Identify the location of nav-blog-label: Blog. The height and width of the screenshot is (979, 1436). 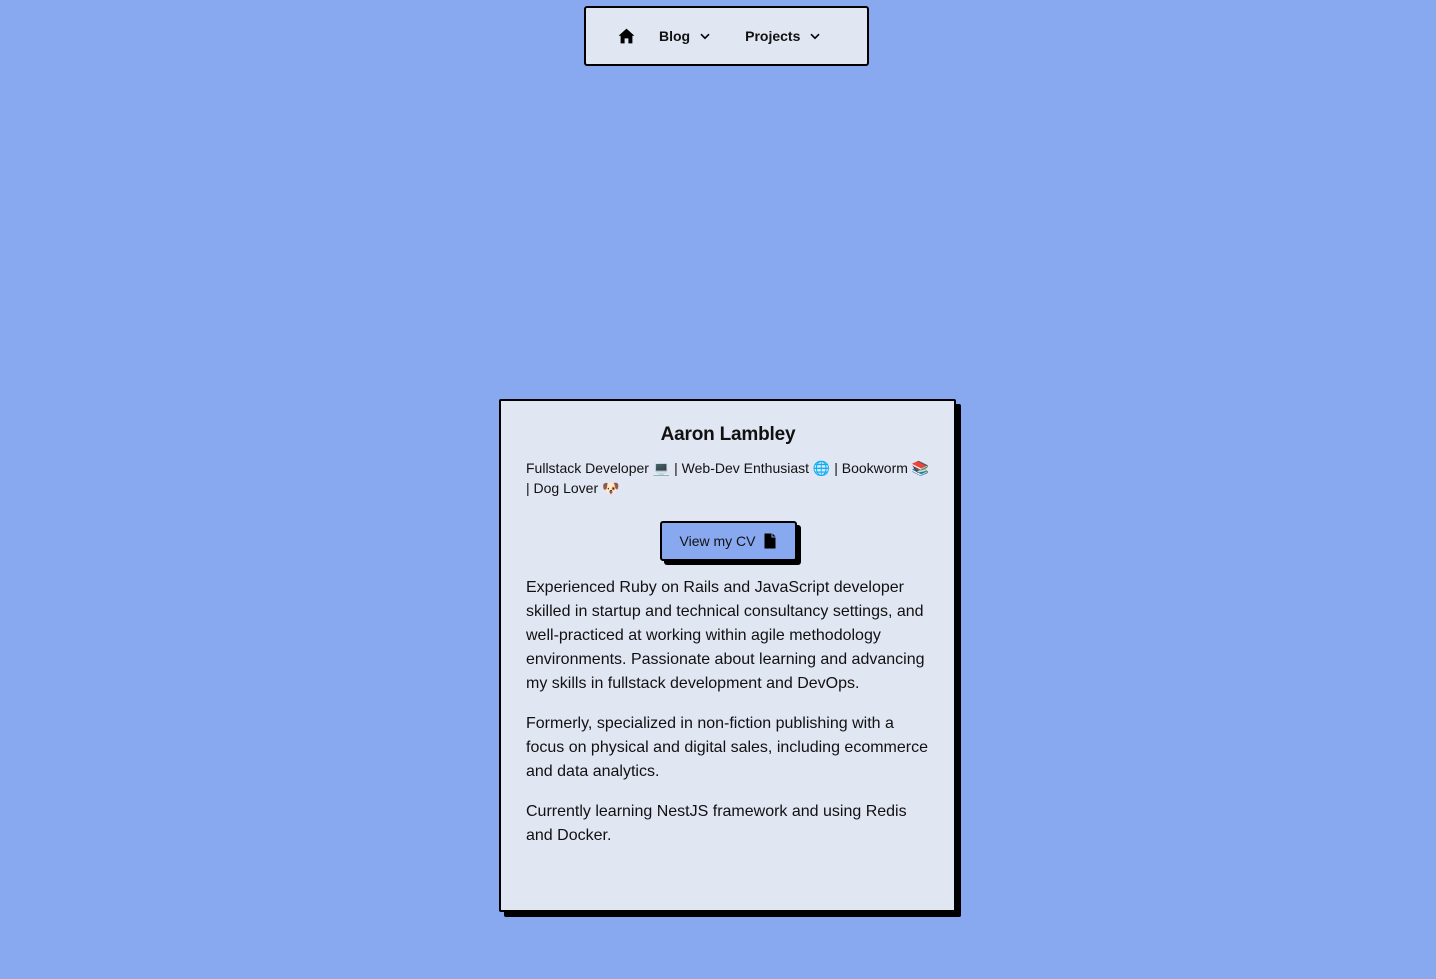
(675, 36).